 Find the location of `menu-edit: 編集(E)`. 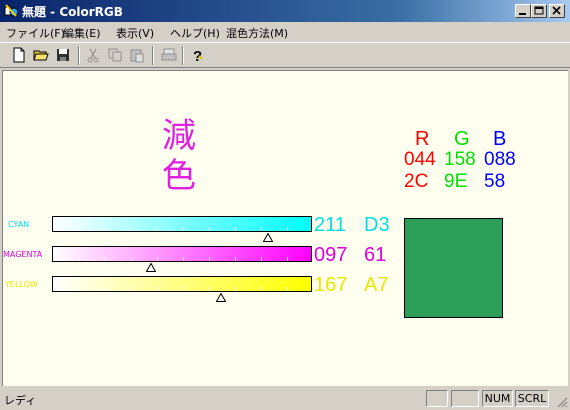

menu-edit: 編集(E) is located at coordinates (82, 33).